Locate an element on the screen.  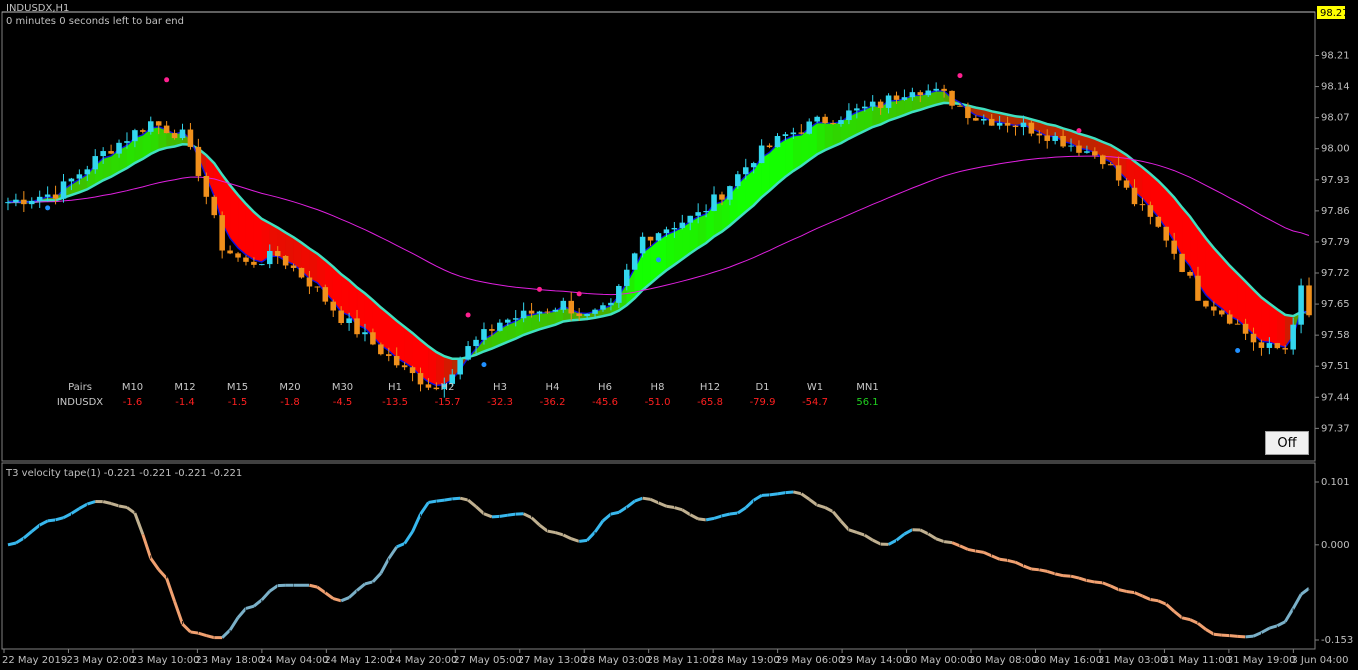
x-tick-label: 24 May 20:00 is located at coordinates (423, 660).